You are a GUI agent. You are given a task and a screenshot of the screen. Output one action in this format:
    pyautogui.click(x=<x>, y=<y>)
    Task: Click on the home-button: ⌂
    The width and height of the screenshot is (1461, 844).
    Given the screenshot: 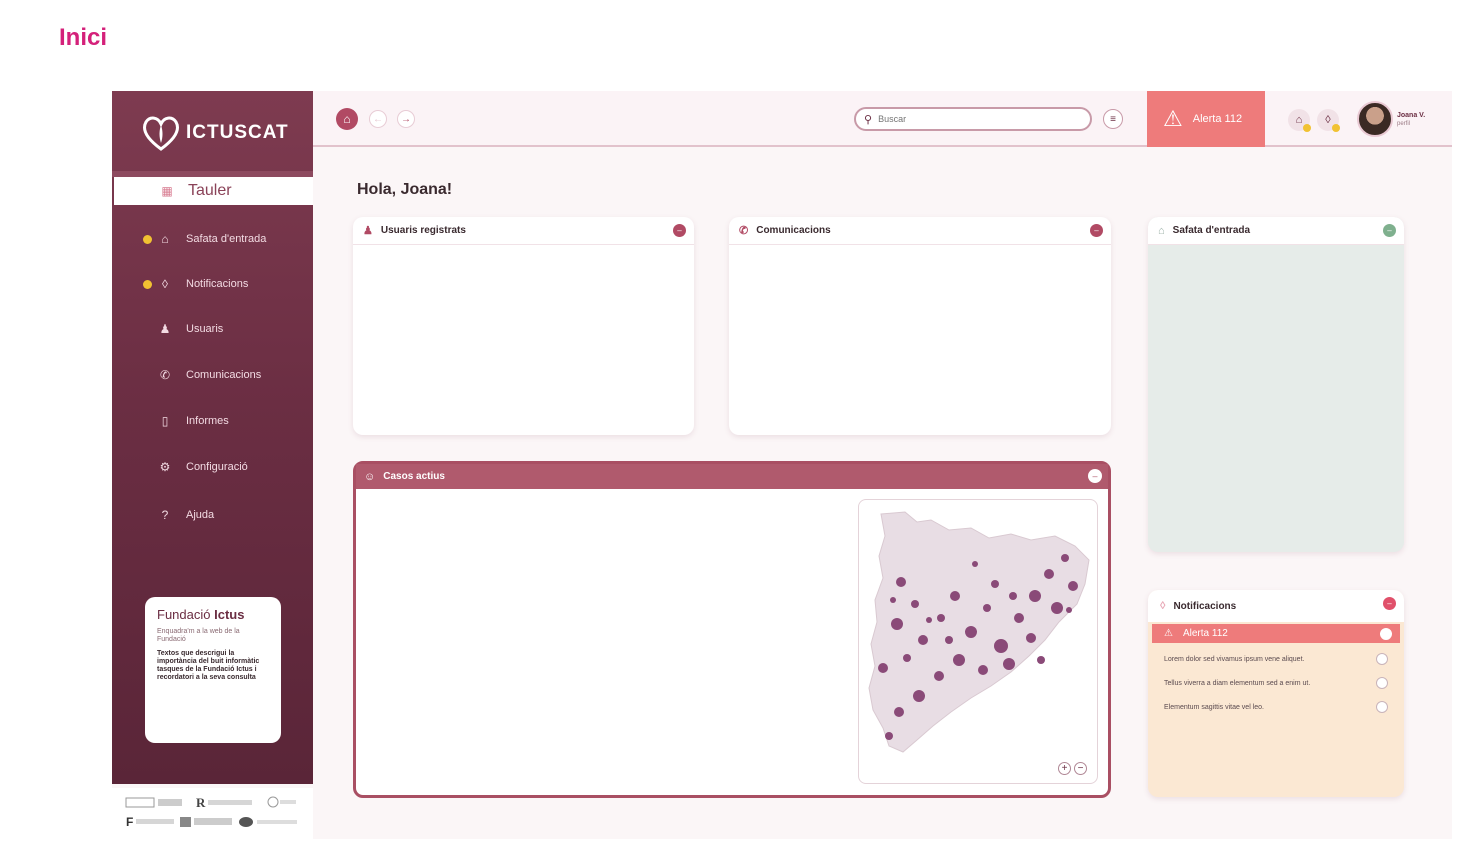 What is the action you would take?
    pyautogui.click(x=347, y=119)
    